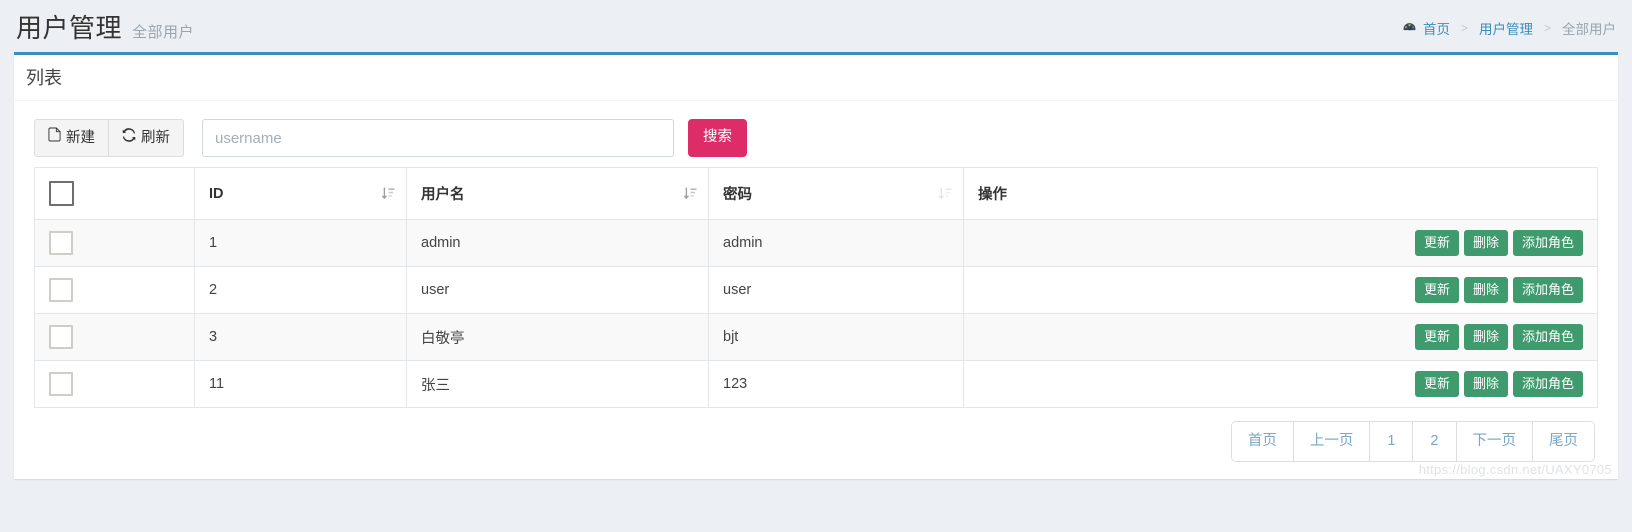 The height and width of the screenshot is (532, 1632). I want to click on table-row: 1 admin admin 更新 删除 添加角色, so click(816, 243).